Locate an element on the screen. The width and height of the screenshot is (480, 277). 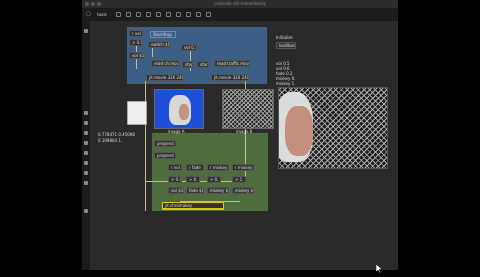
grid-icon is located at coordinates (188, 14).